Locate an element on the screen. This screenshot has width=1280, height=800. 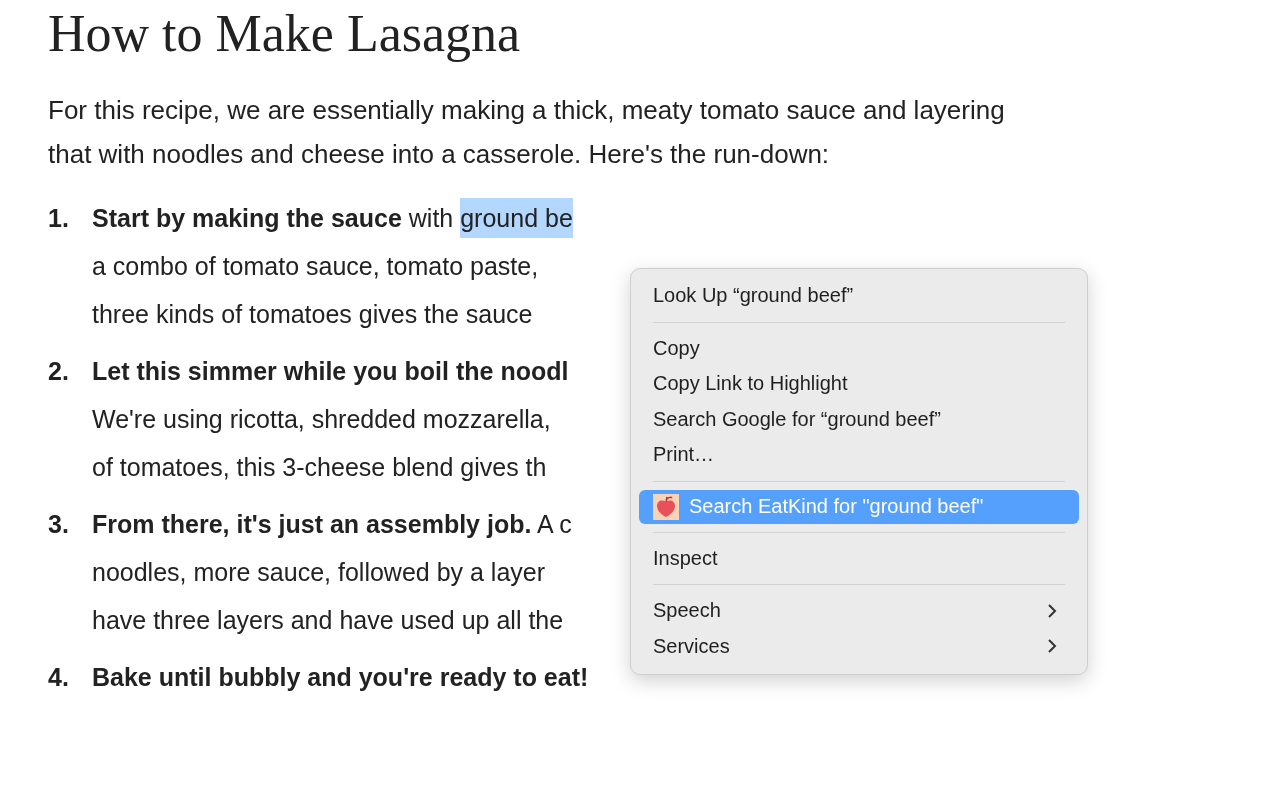
step-text: three kinds of tomatoes gives the sauce is located at coordinates (312, 314).